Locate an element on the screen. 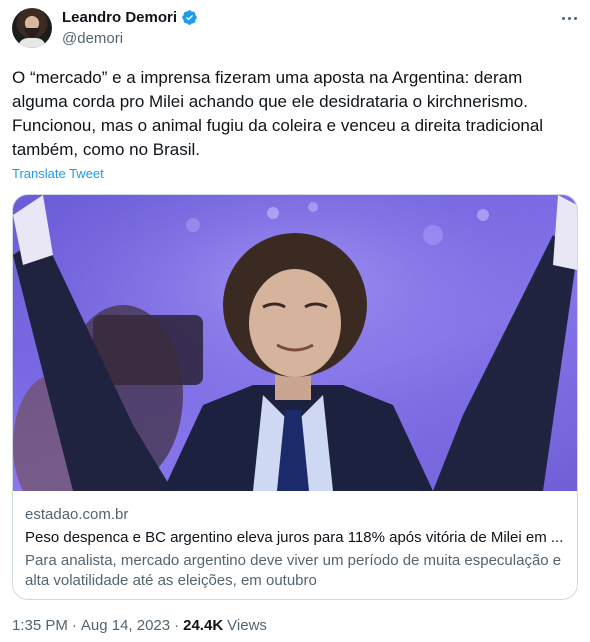 This screenshot has height=642, width=590. tweet-meta: 1:35 PM · Aug 14, 2023 · 24.4K Views is located at coordinates (139, 625).